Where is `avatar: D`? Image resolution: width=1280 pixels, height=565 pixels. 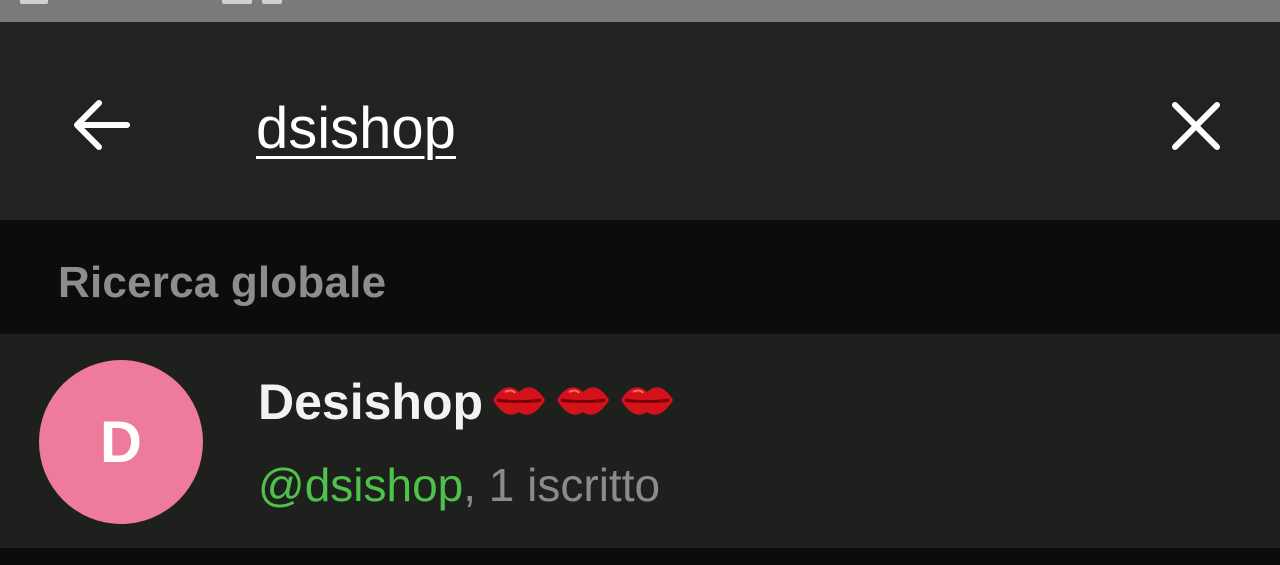
avatar: D is located at coordinates (121, 442).